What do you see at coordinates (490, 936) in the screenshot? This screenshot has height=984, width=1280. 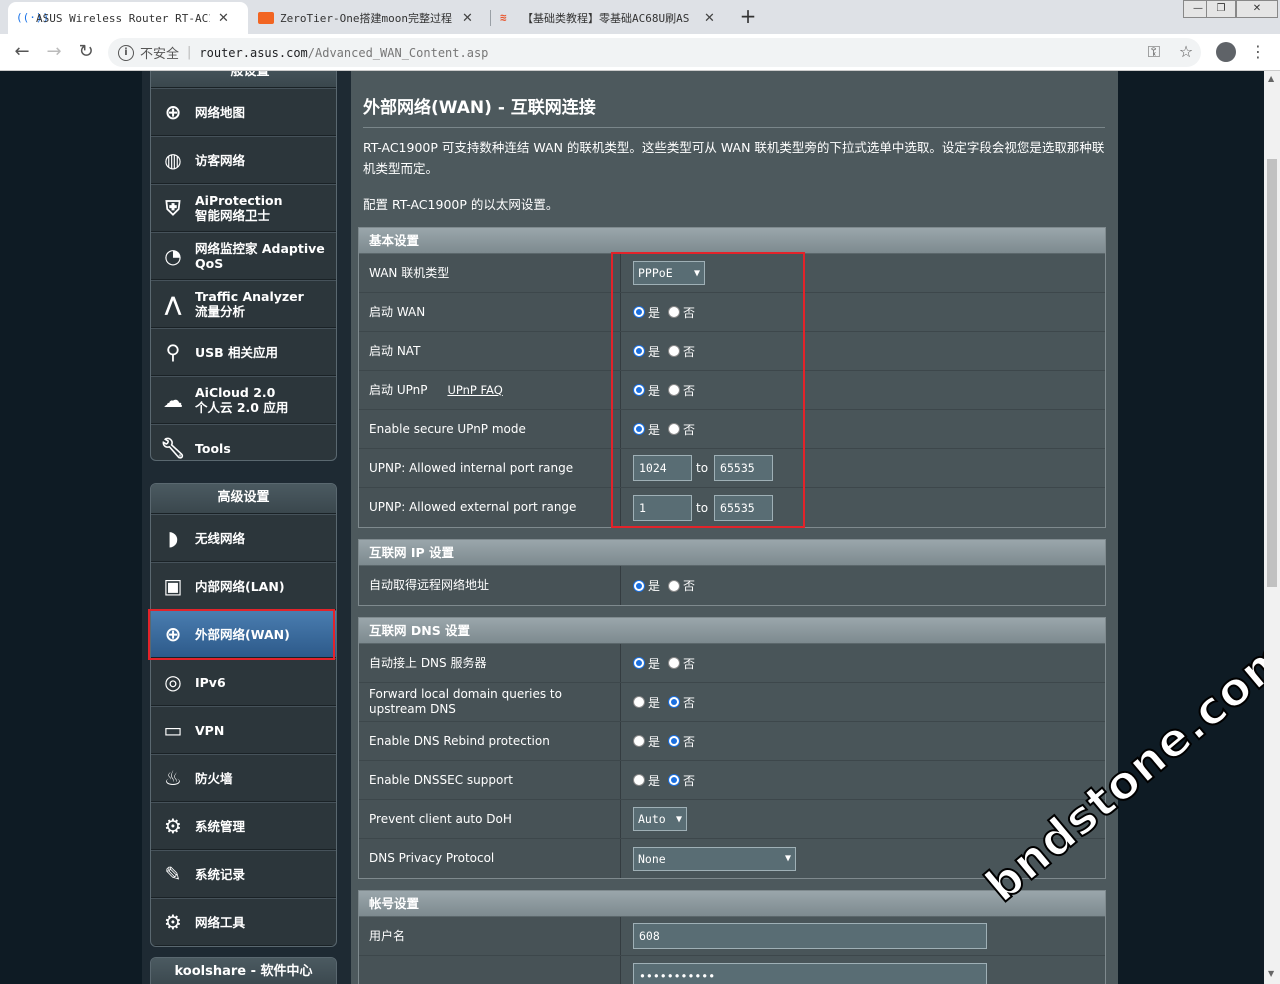 I see `row-label: 用户名` at bounding box center [490, 936].